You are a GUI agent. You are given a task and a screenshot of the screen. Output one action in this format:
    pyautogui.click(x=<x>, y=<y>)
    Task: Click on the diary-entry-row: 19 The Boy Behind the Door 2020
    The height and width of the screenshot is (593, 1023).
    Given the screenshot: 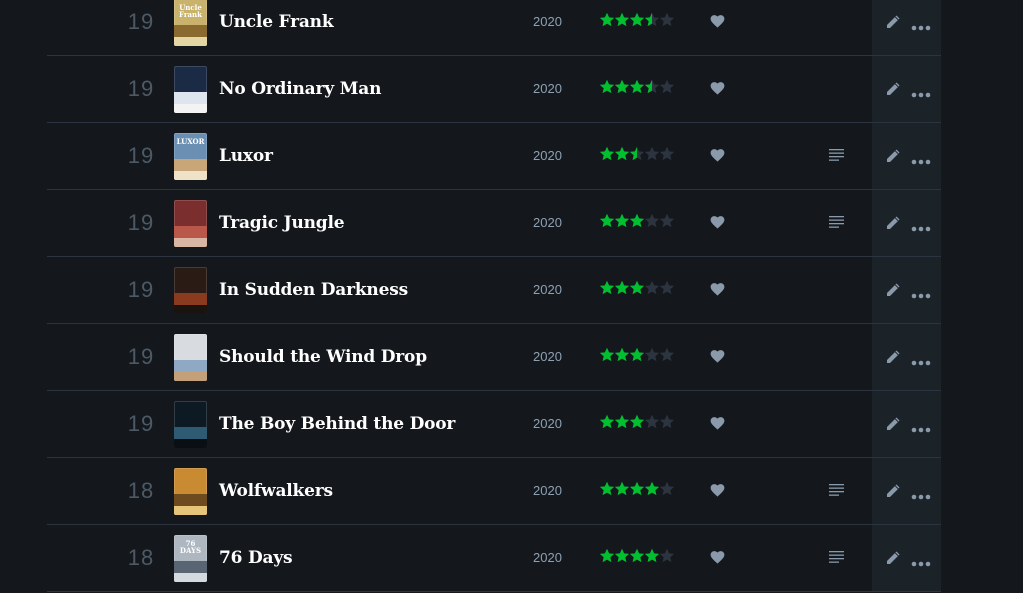 What is the action you would take?
    pyautogui.click(x=494, y=424)
    